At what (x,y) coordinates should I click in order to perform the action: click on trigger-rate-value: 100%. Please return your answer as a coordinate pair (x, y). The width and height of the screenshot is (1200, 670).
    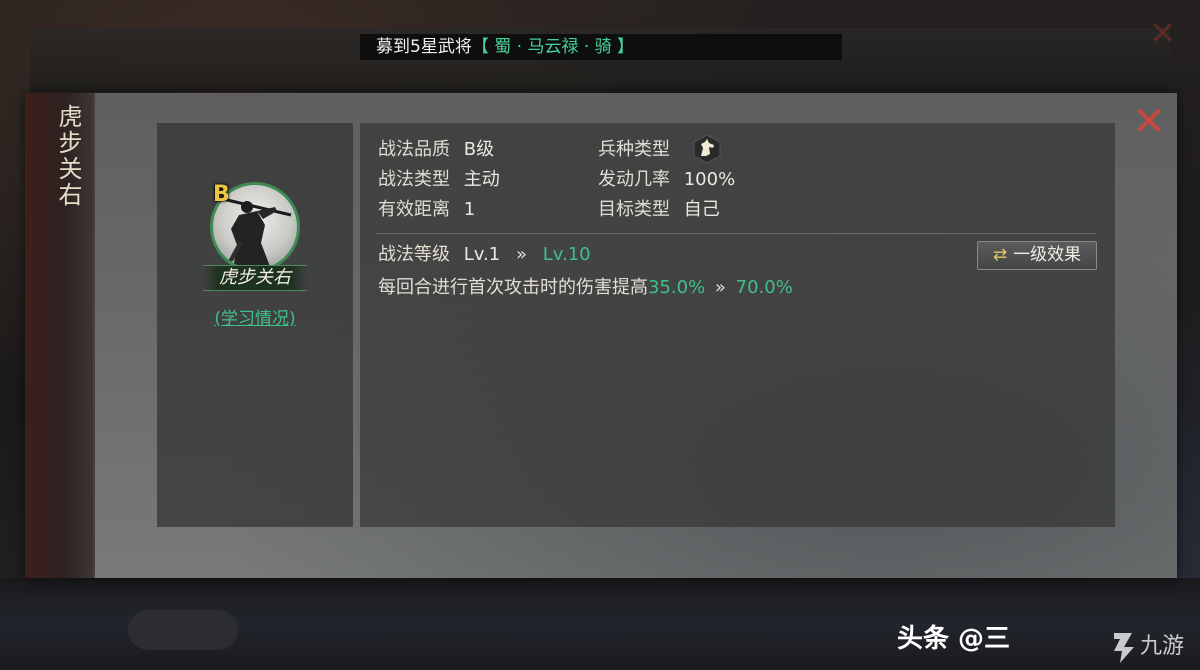
    Looking at the image, I should click on (709, 179).